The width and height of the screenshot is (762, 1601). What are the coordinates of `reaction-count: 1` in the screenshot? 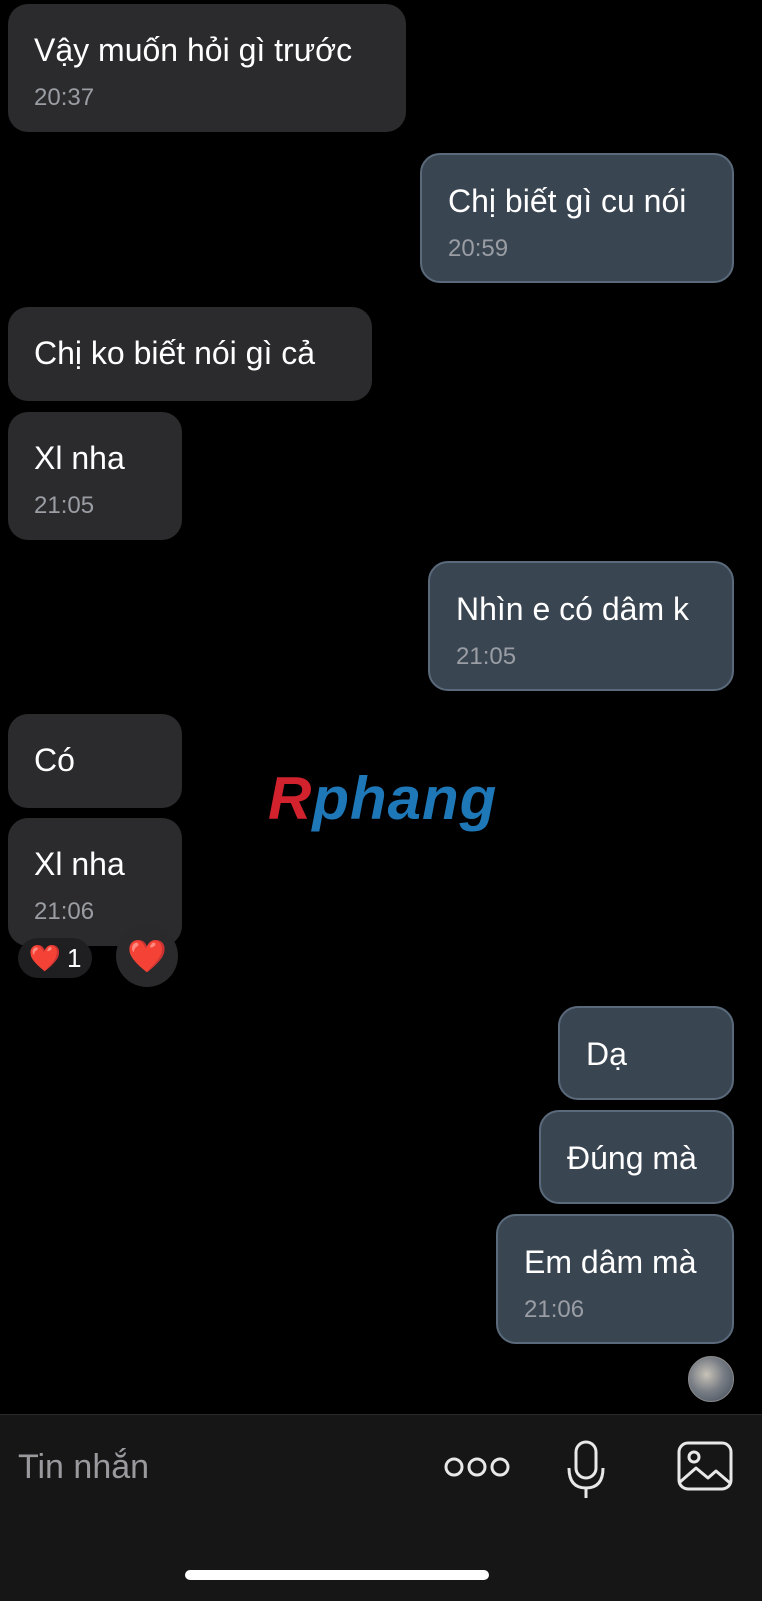 It's located at (74, 957).